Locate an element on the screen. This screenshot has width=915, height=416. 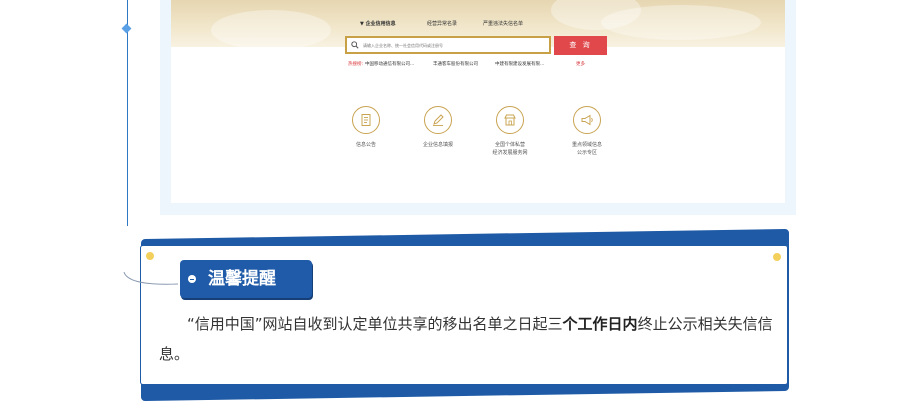
search-box is located at coordinates (448, 45).